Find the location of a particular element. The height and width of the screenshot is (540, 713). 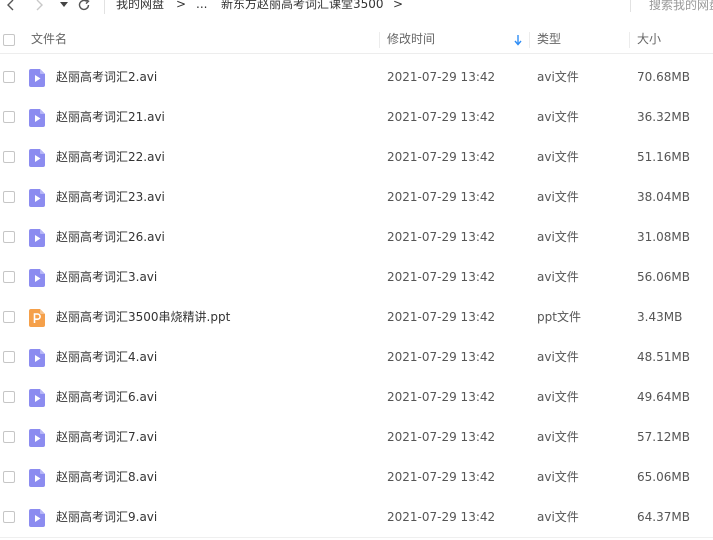

file-size: 51.16MB is located at coordinates (663, 157).